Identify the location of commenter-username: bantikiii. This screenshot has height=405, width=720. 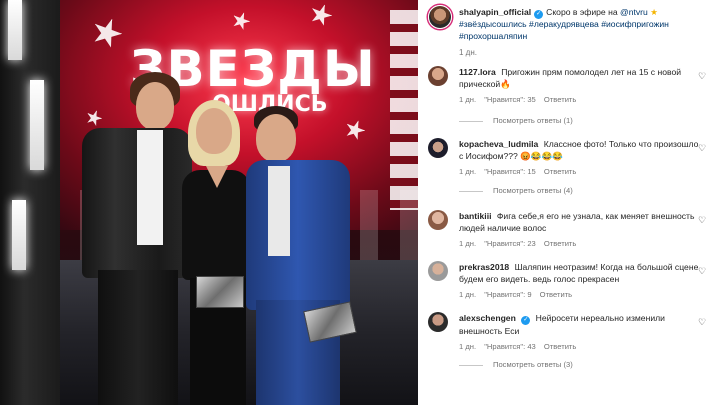
(475, 216).